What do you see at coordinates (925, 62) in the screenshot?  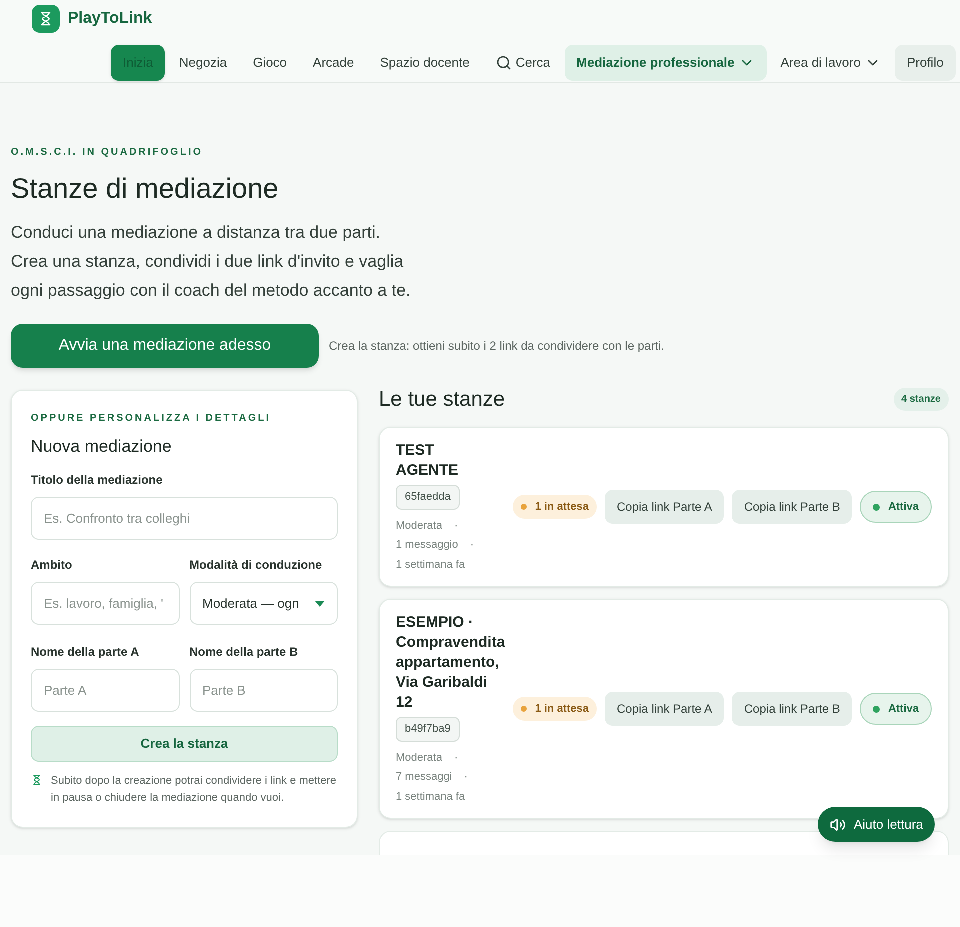 I see `nav-link: Profilo` at bounding box center [925, 62].